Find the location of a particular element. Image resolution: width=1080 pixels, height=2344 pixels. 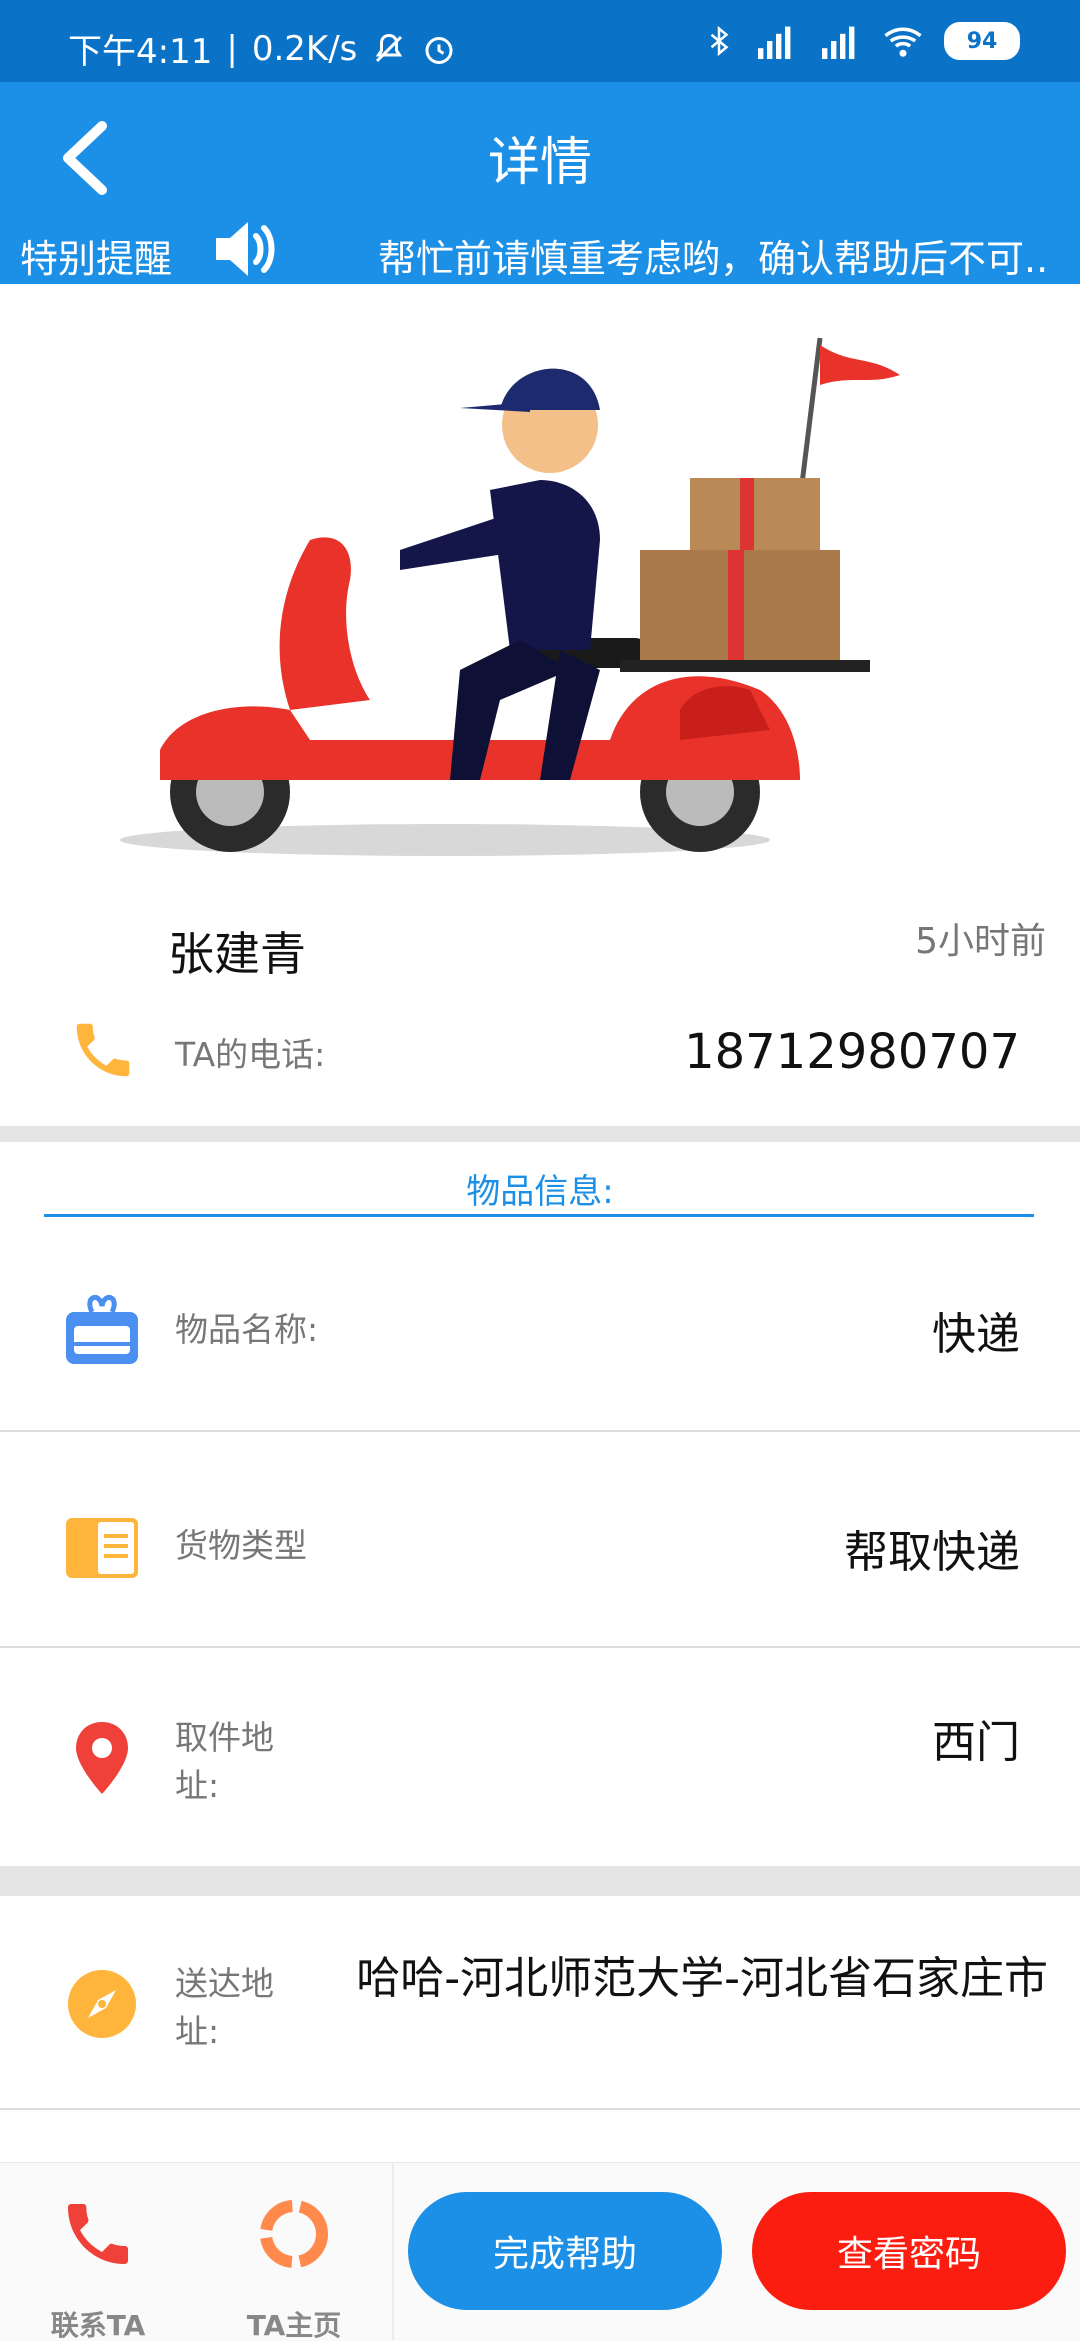

homepage-label: TA主页 is located at coordinates (294, 2325).